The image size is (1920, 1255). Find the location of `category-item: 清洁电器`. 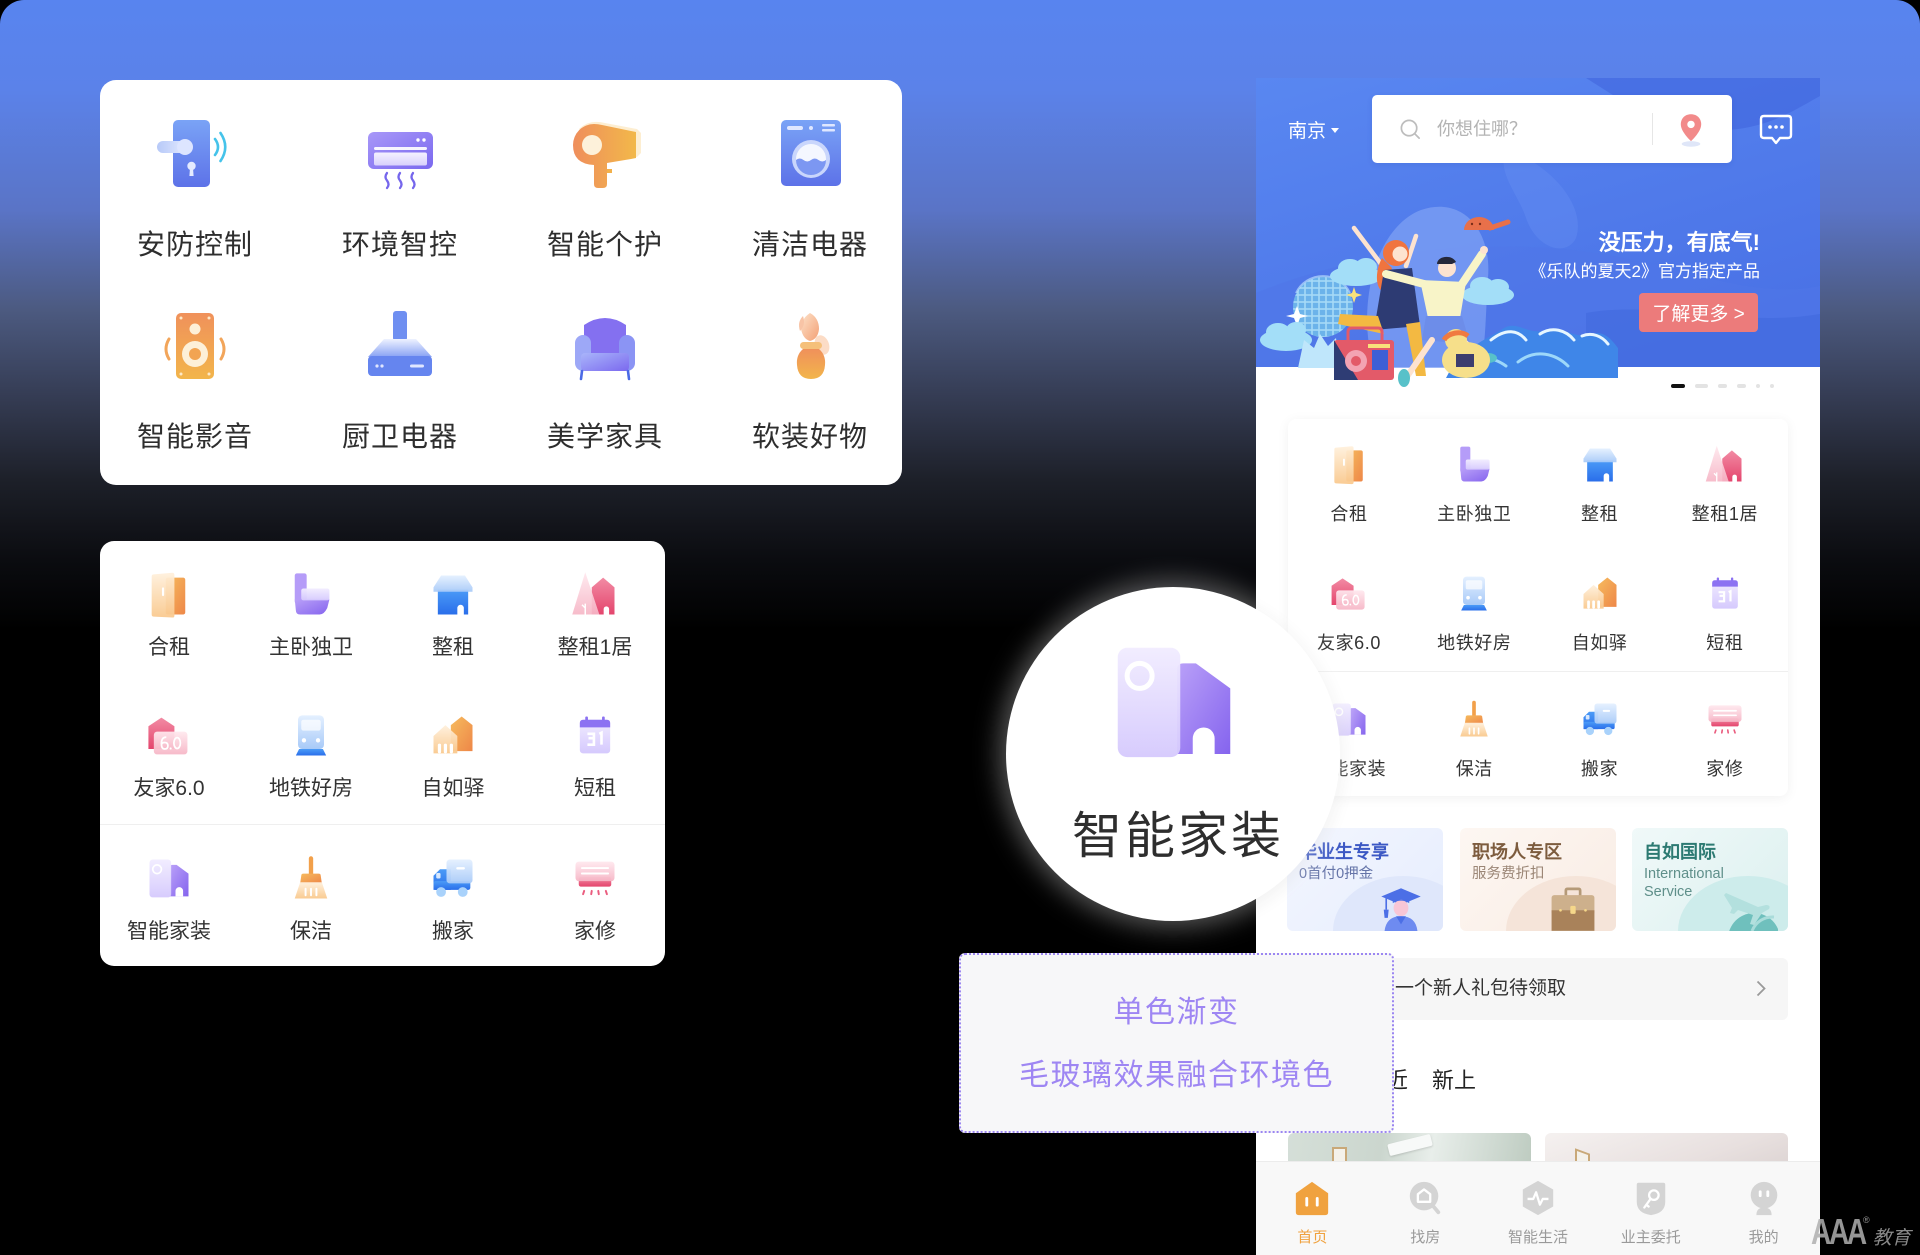

category-item: 清洁电器 is located at coordinates (810, 188).